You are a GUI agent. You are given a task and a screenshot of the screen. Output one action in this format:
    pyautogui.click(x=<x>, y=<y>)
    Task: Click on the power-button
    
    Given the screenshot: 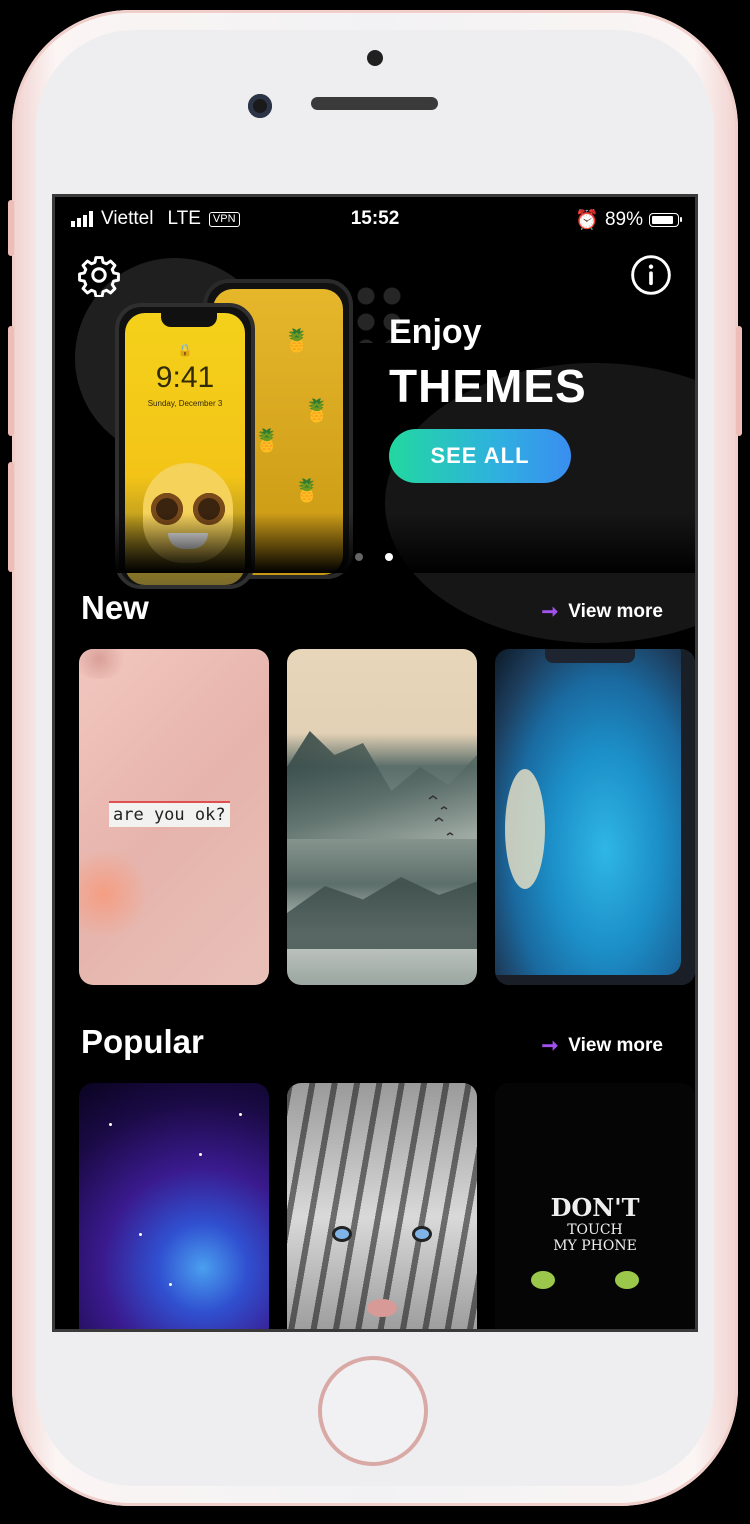 What is the action you would take?
    pyautogui.click(x=739, y=381)
    